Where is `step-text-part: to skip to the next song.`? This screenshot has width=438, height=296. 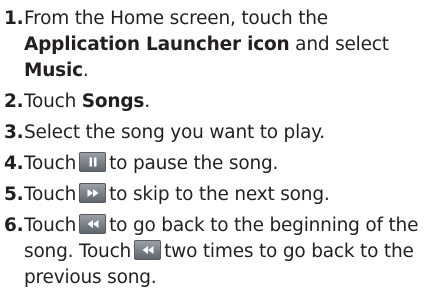 step-text-part: to skip to the next song. is located at coordinates (219, 194).